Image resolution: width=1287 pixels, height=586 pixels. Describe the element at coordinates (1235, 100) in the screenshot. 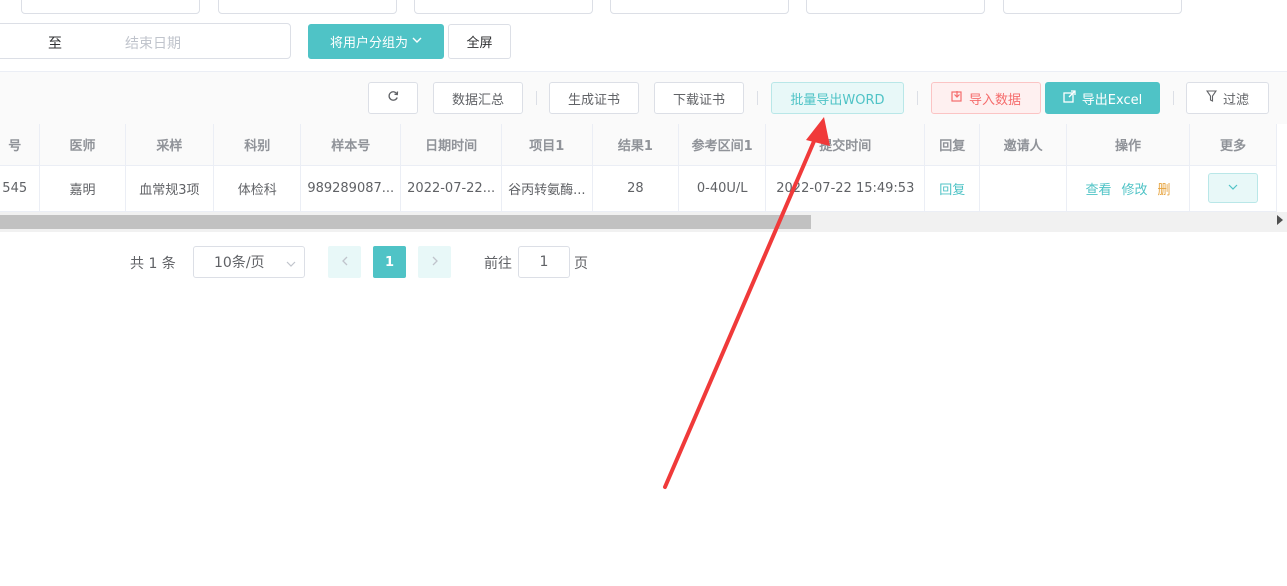

I see `filter-label: 过滤` at that location.